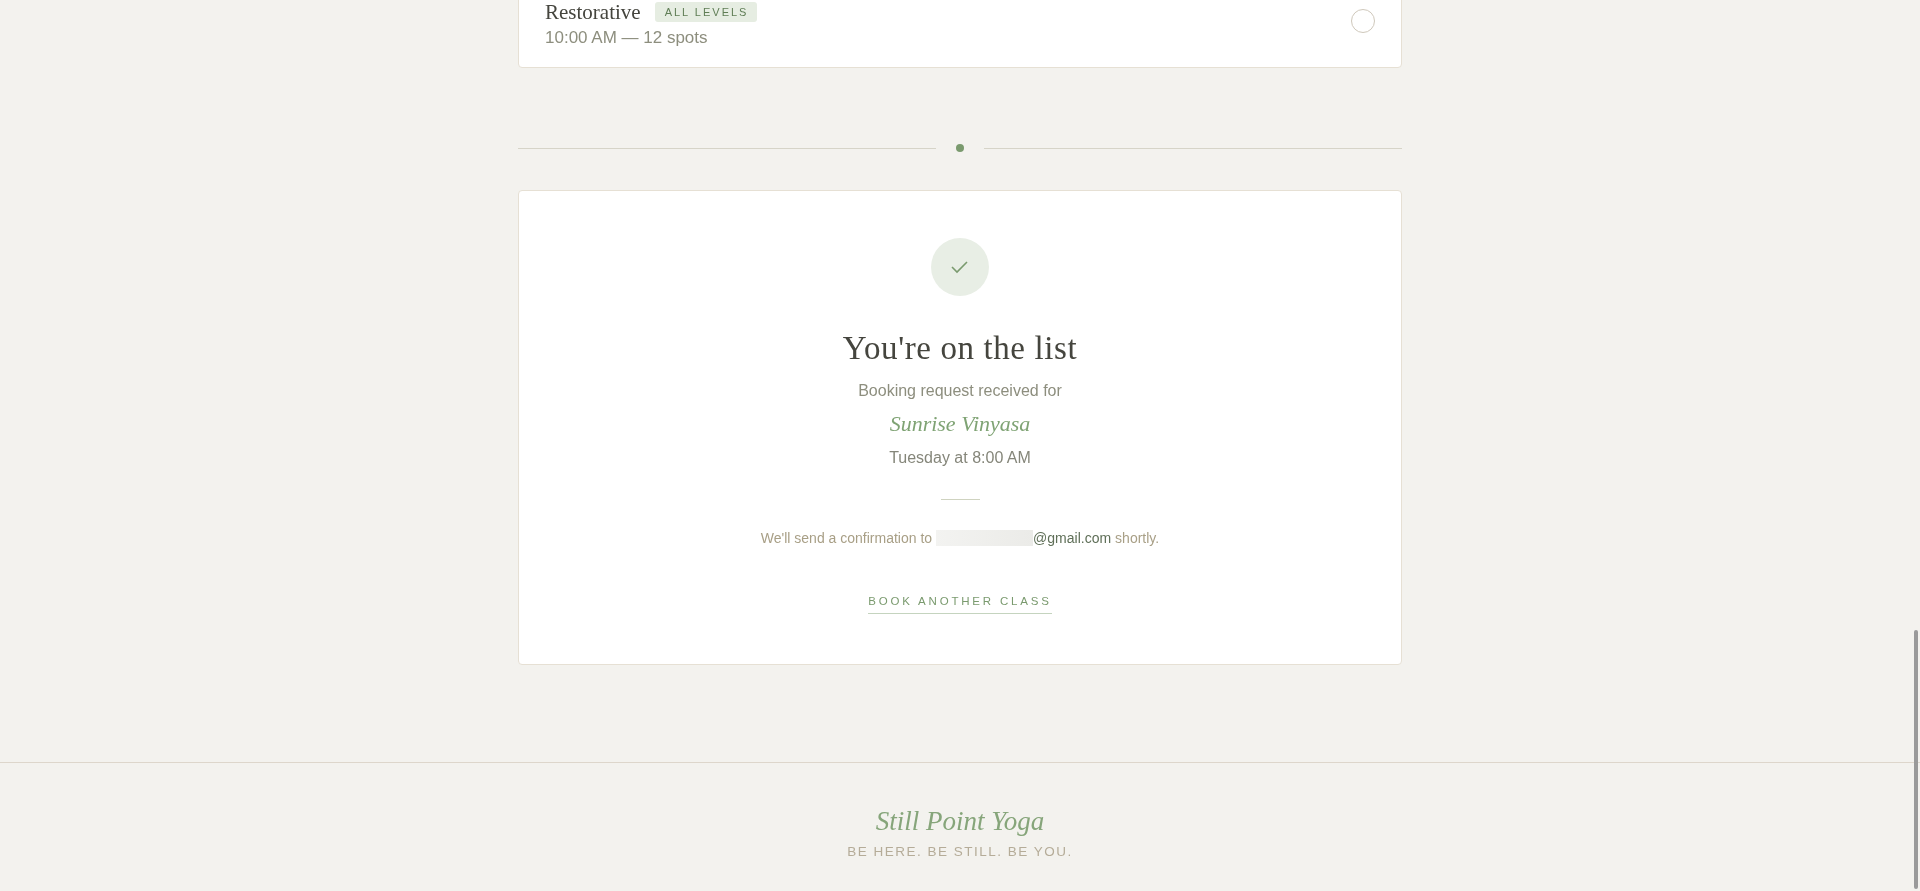 Image resolution: width=1920 pixels, height=891 pixels. I want to click on class-details: 10:00 AM — 12 spots, so click(626, 38).